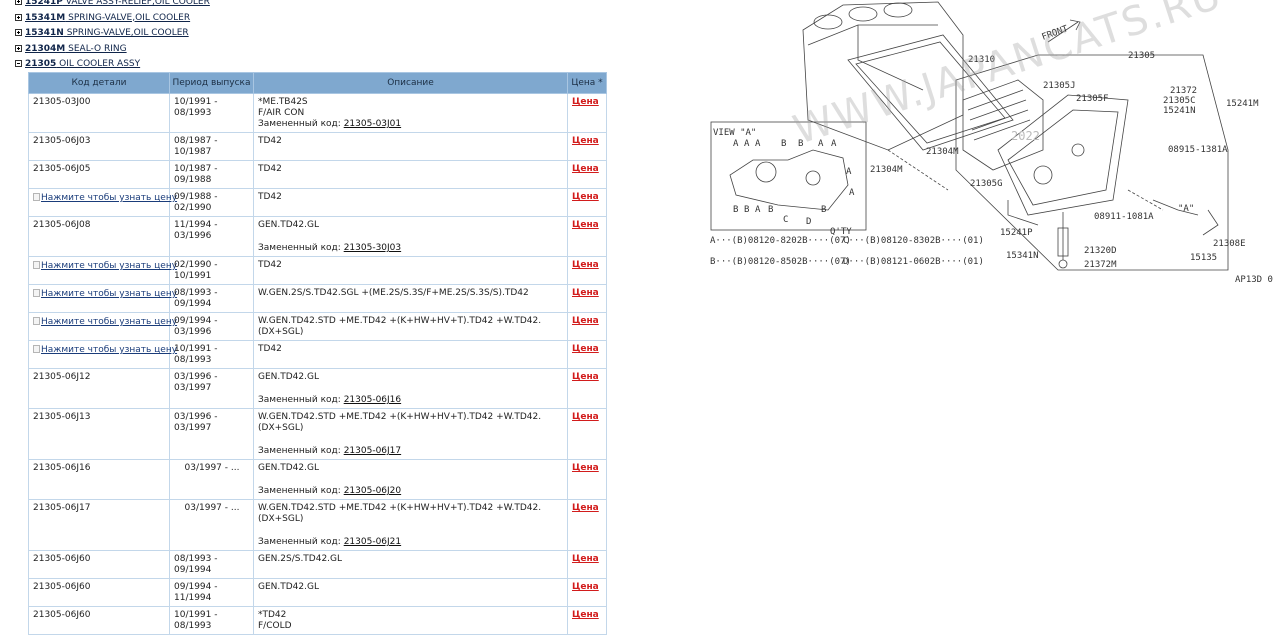  What do you see at coordinates (1100, 251) in the screenshot?
I see `diagram-part-label: 21320D` at bounding box center [1100, 251].